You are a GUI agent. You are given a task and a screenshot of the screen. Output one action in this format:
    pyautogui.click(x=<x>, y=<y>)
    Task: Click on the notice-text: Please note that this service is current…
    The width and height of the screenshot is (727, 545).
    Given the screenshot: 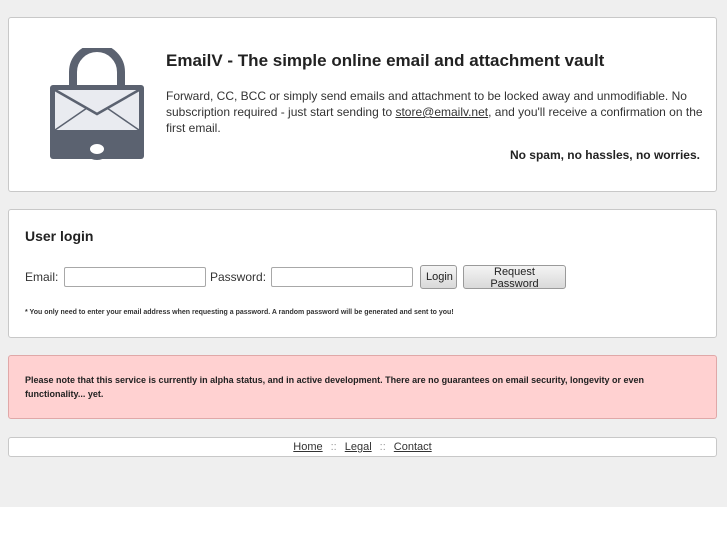 What is the action you would take?
    pyautogui.click(x=335, y=387)
    